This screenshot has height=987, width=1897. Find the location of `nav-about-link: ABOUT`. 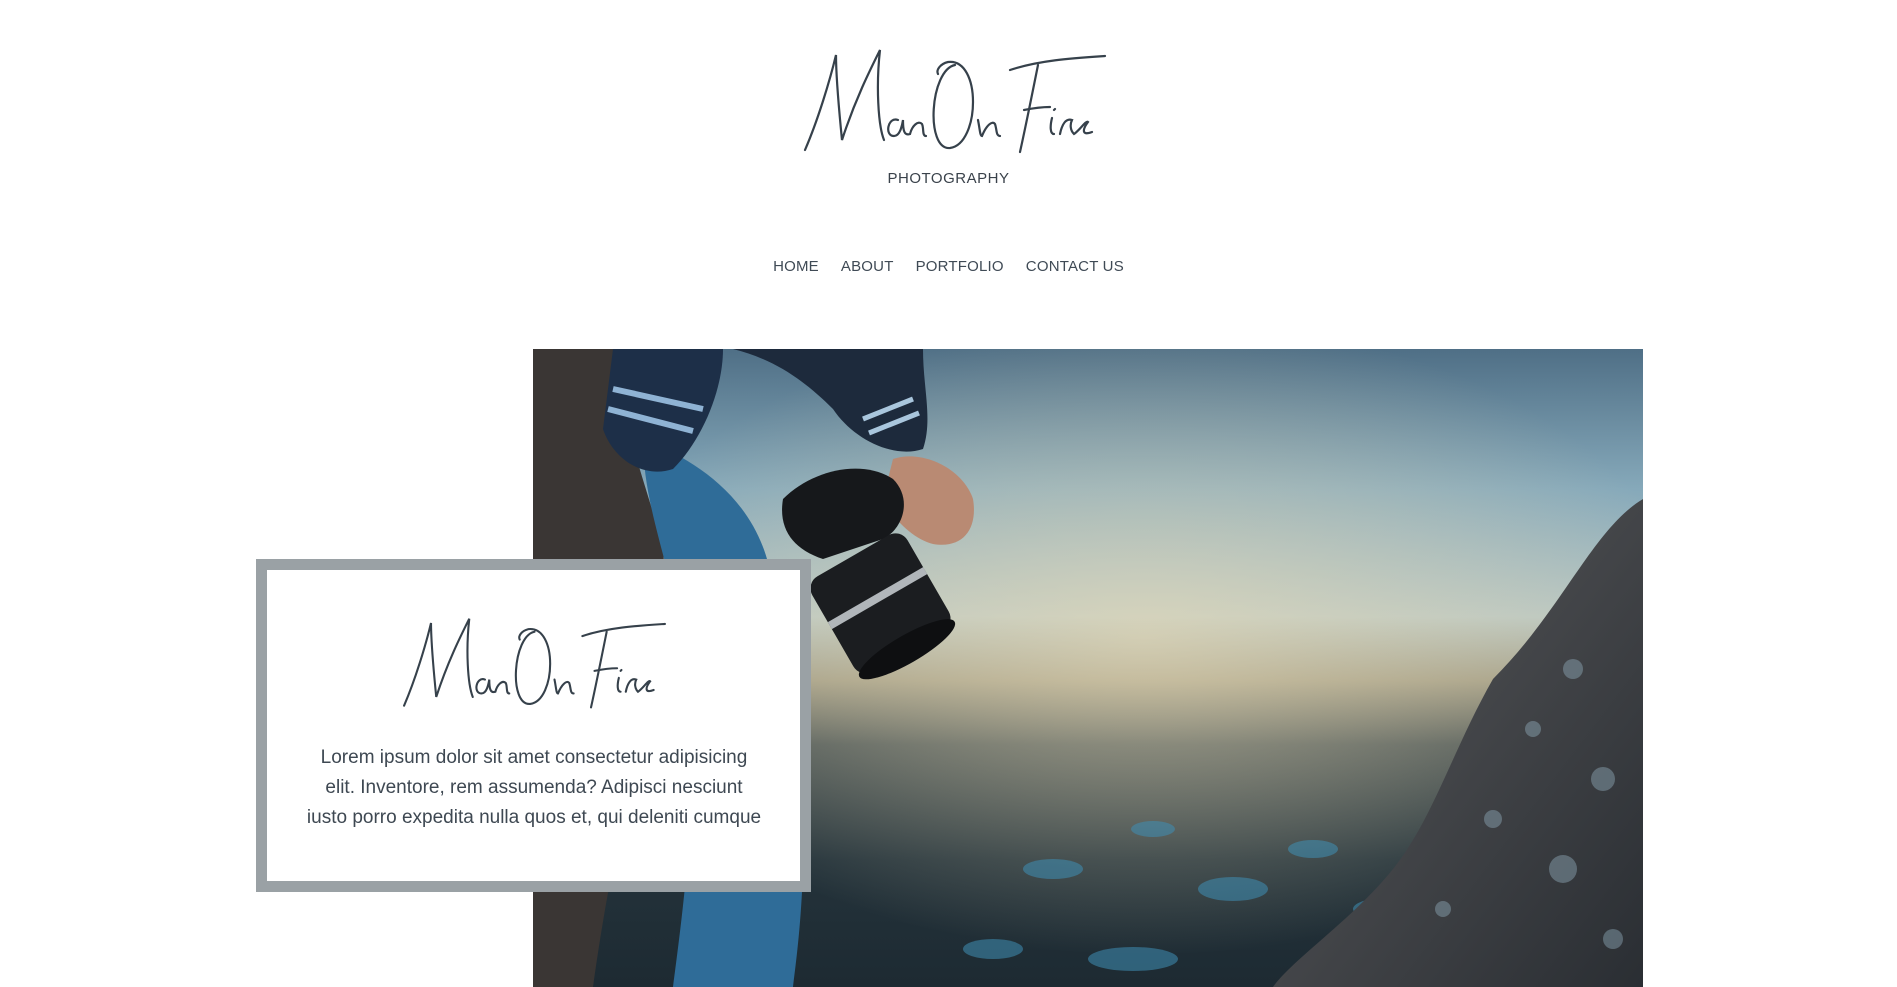

nav-about-link: ABOUT is located at coordinates (867, 266).